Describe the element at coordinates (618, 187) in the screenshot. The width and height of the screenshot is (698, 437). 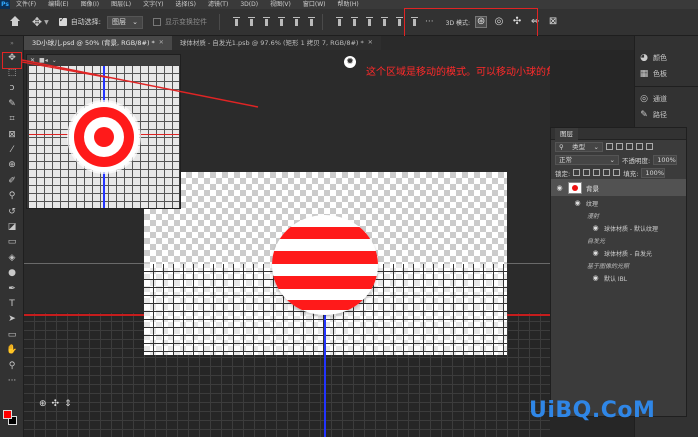
I see `layer-row-background: ◉ 背景` at that location.